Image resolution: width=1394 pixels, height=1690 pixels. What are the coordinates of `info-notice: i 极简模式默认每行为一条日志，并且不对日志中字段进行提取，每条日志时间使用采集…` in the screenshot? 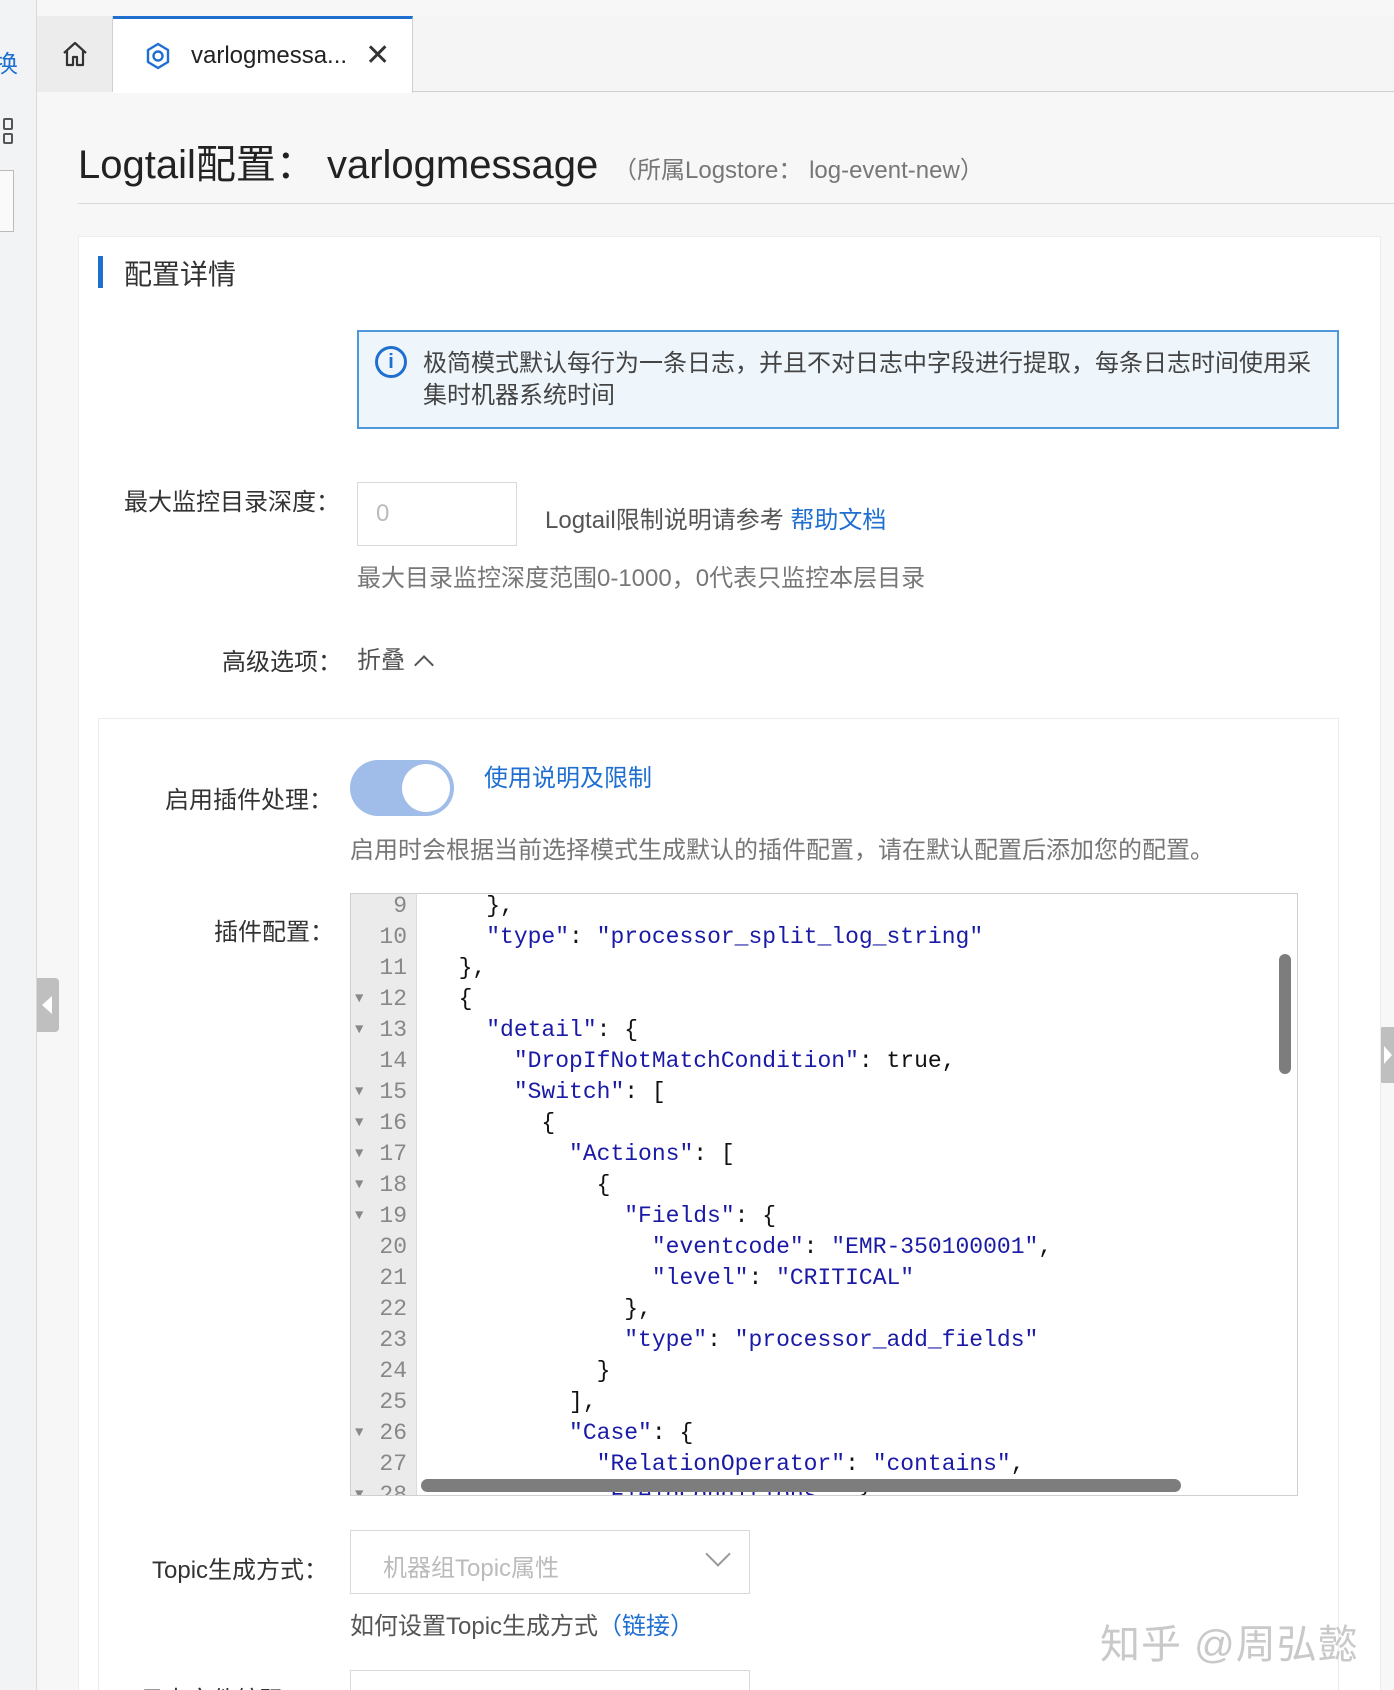 It's located at (848, 379).